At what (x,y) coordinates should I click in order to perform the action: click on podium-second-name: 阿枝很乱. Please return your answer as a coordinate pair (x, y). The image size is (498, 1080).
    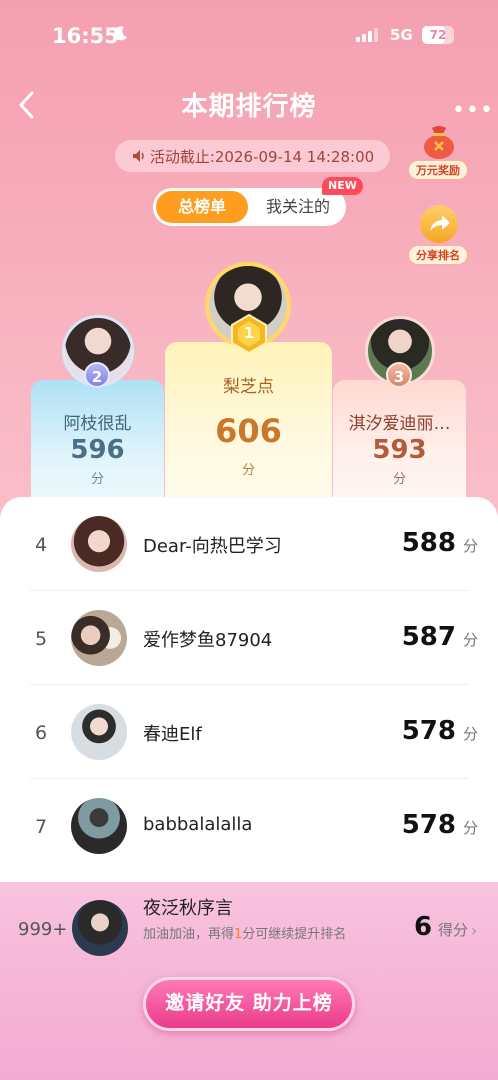
    Looking at the image, I should click on (97, 424).